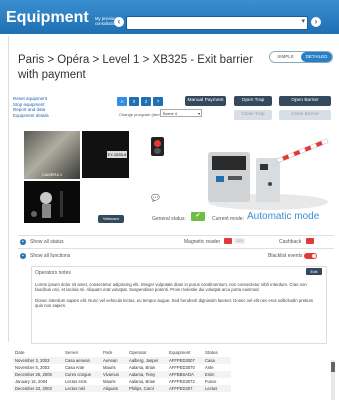  Describe the element at coordinates (31, 110) in the screenshot. I see `report-and-data-link: Report and data` at that location.